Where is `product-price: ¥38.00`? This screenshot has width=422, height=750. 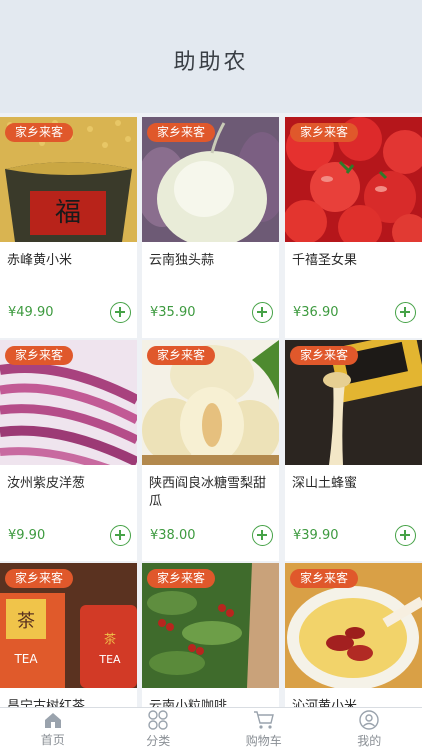 product-price: ¥38.00 is located at coordinates (173, 535).